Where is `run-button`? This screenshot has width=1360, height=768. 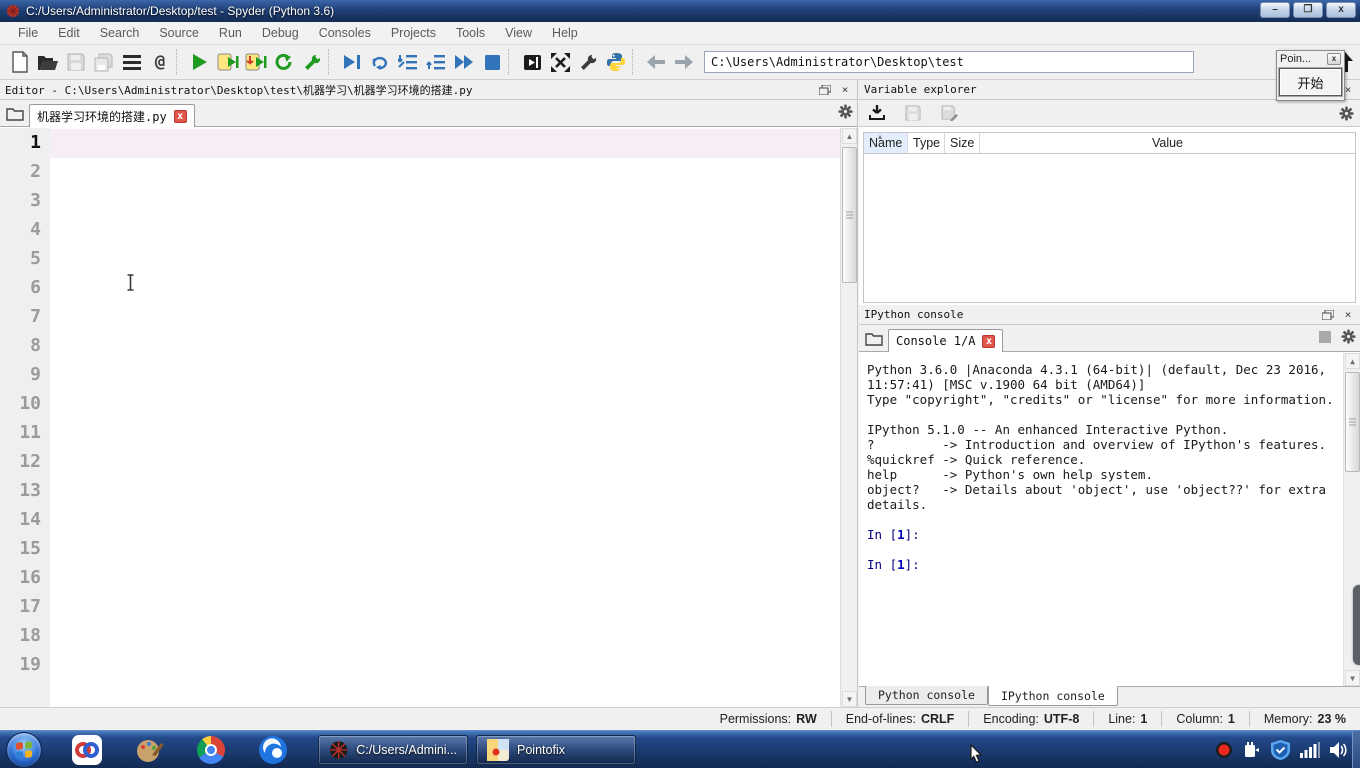
run-button is located at coordinates (200, 62).